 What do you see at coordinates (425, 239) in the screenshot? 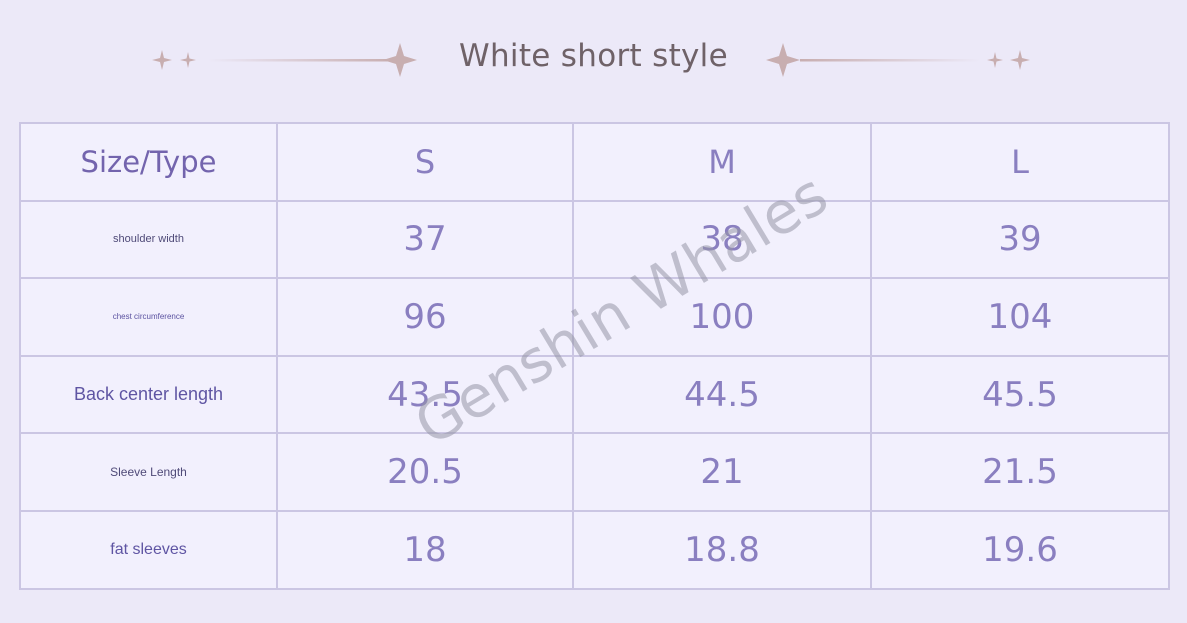
I see `cell-value: 37` at bounding box center [425, 239].